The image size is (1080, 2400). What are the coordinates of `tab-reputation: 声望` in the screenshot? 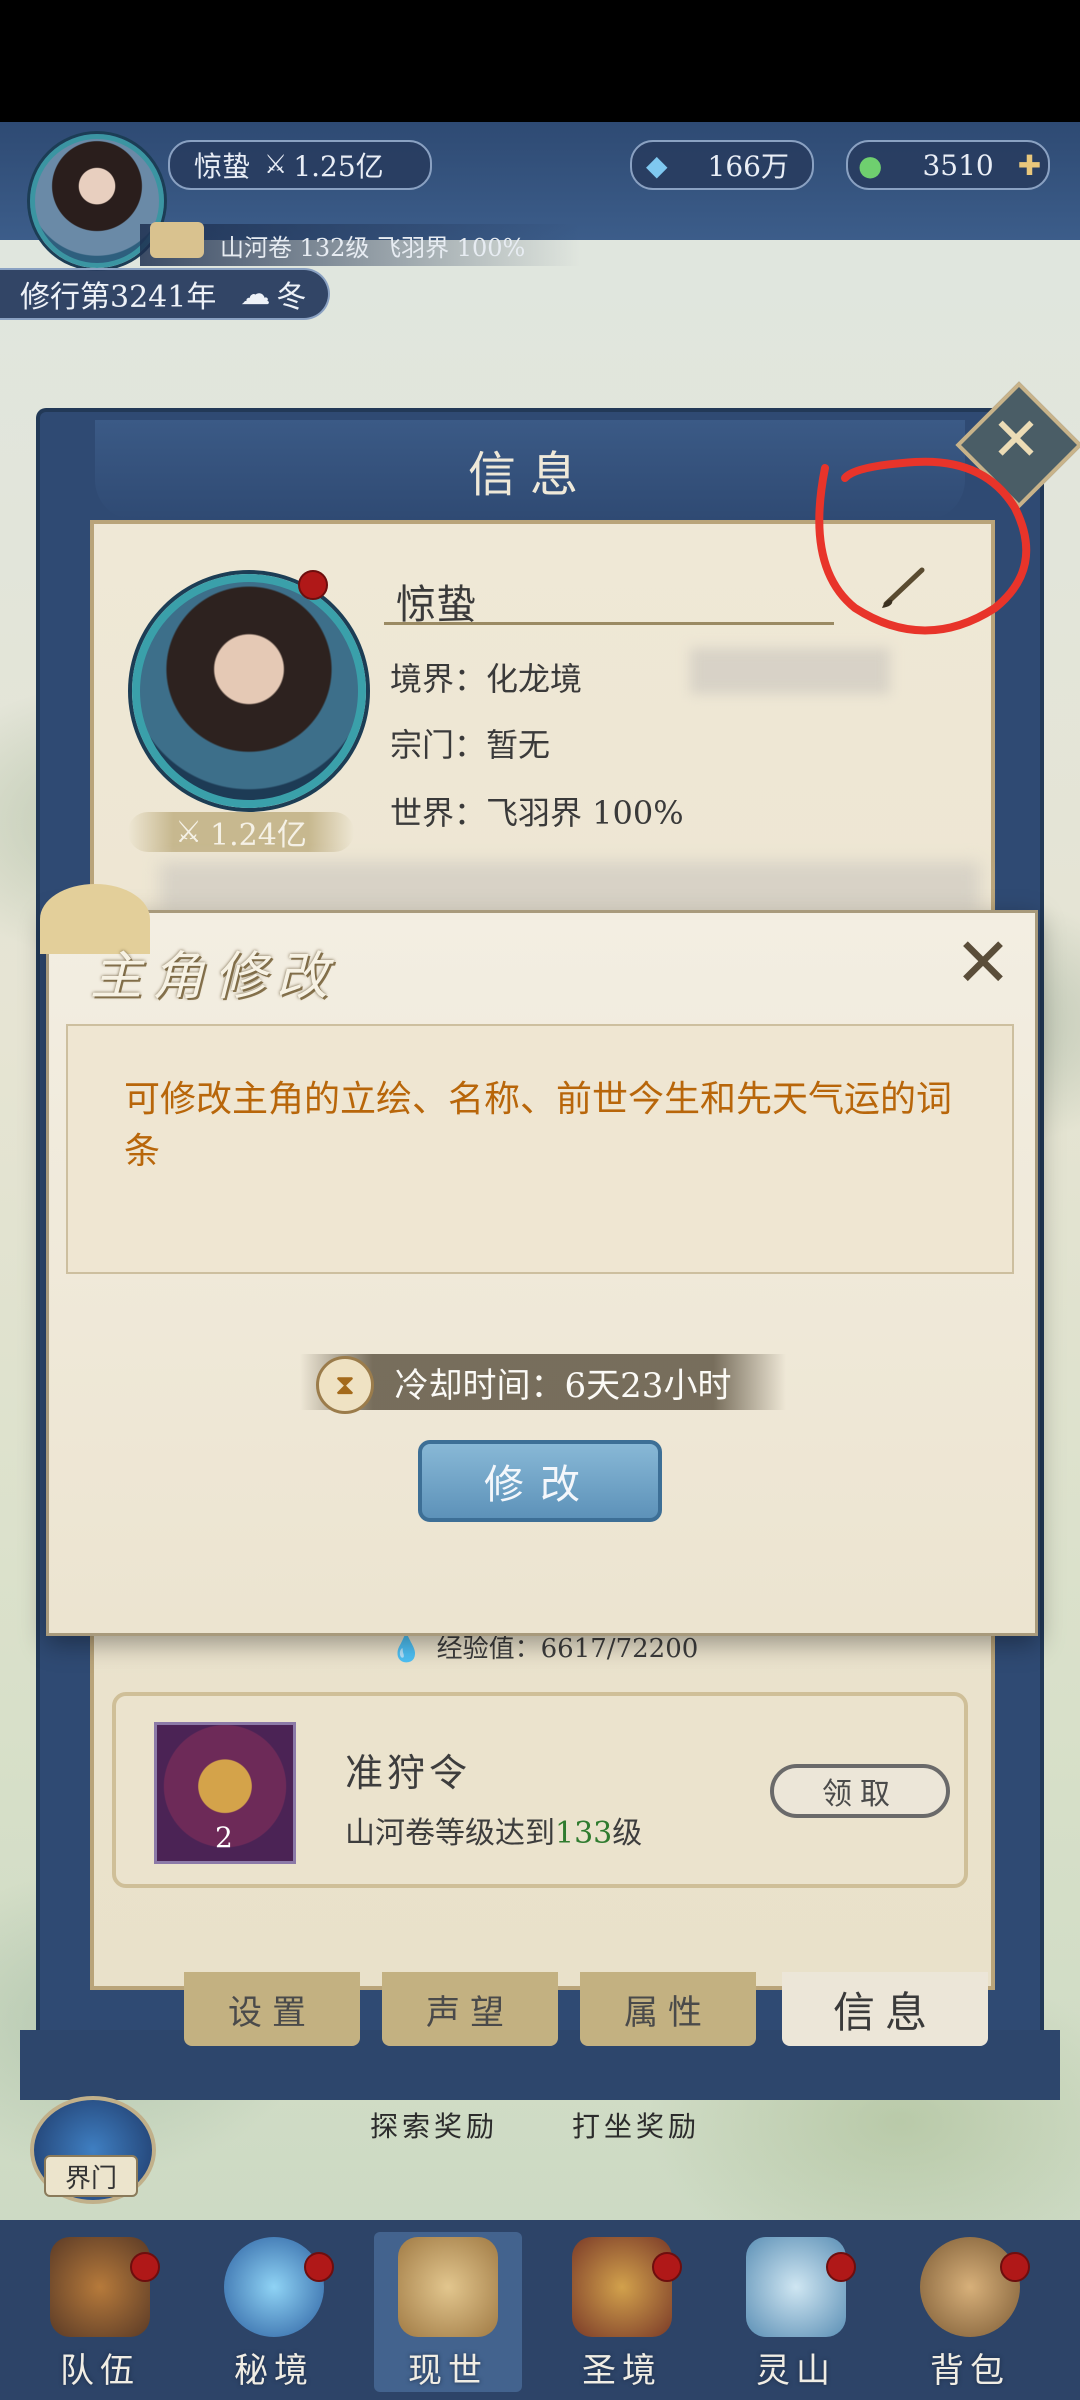 It's located at (470, 2009).